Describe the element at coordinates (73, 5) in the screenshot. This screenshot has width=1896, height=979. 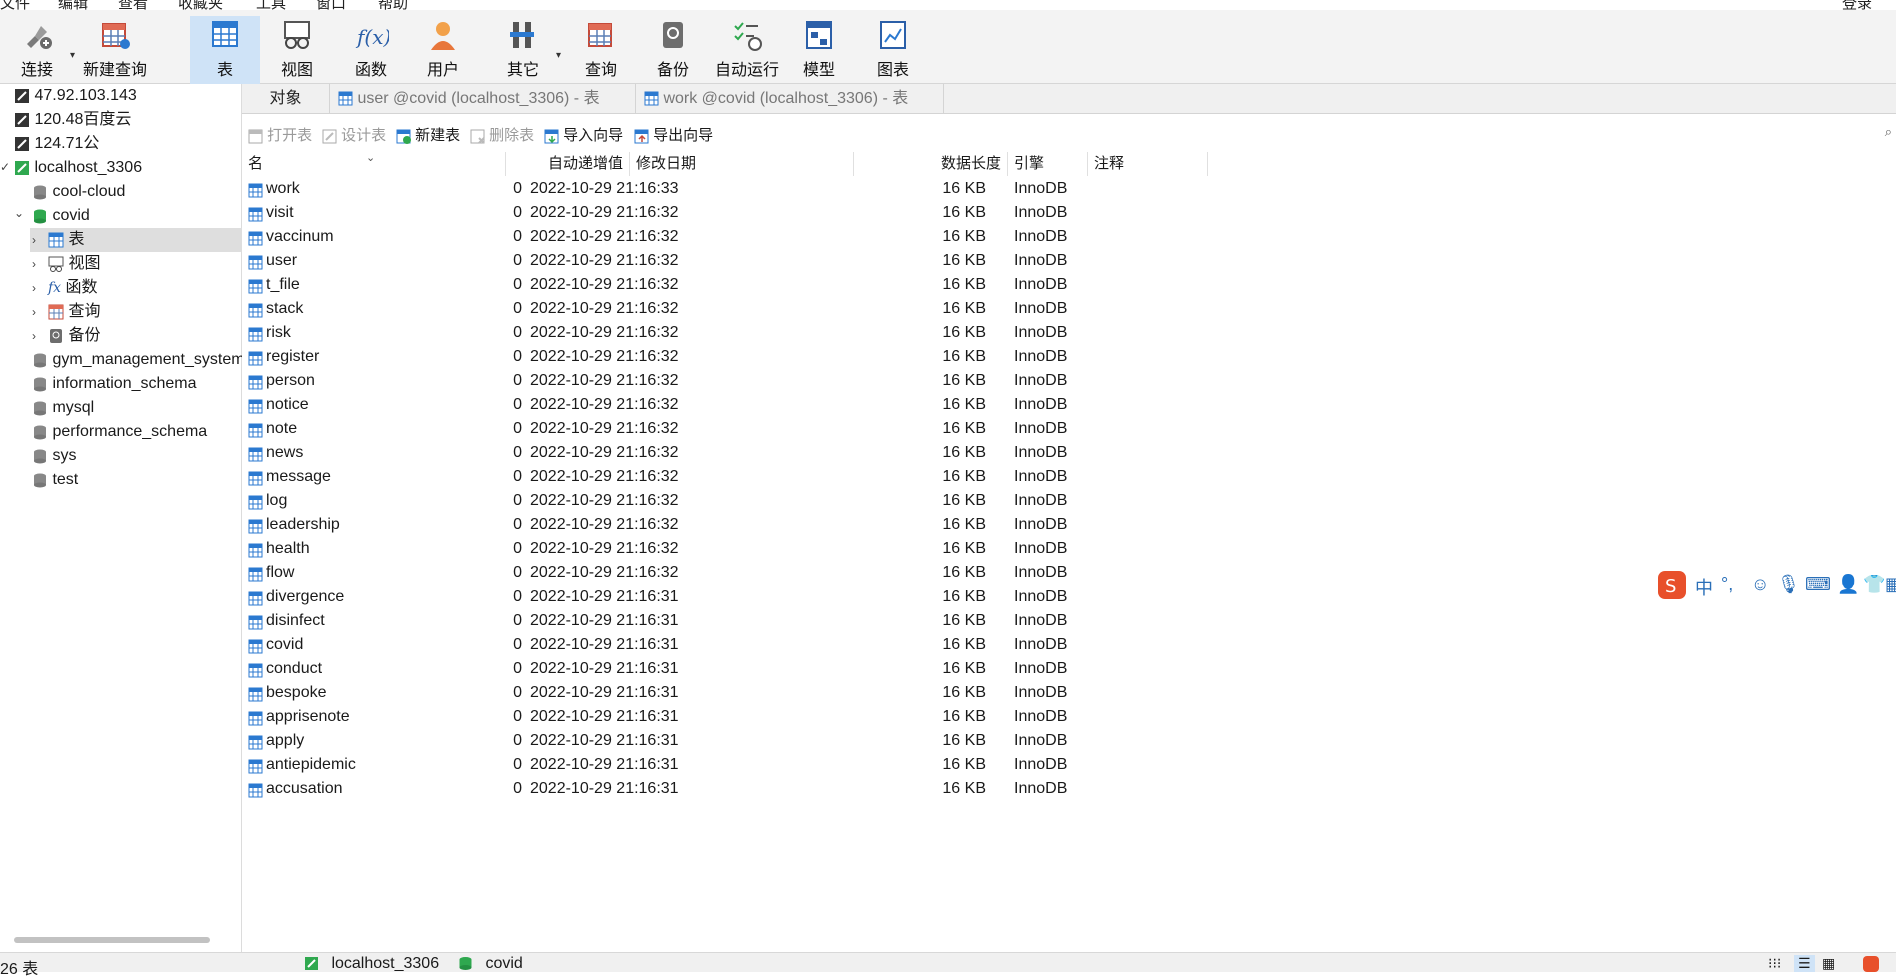
I see `menu-edit: 编辑` at that location.